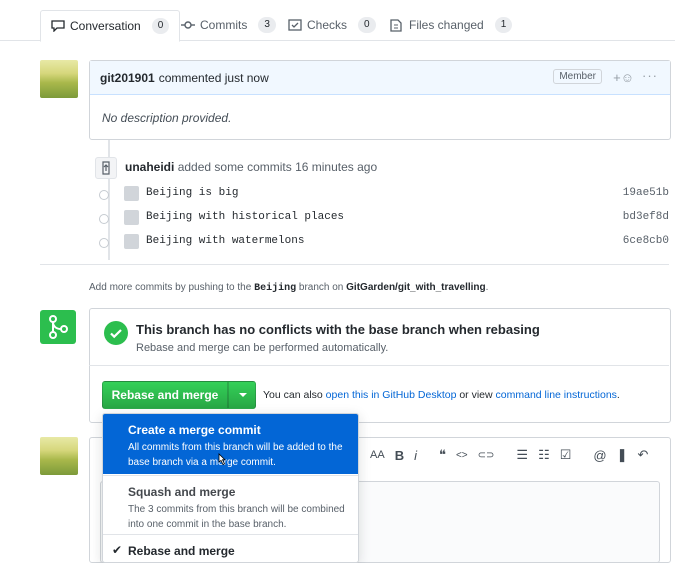 The height and width of the screenshot is (563, 675). I want to click on bookmark-icon: ❚, so click(622, 455).